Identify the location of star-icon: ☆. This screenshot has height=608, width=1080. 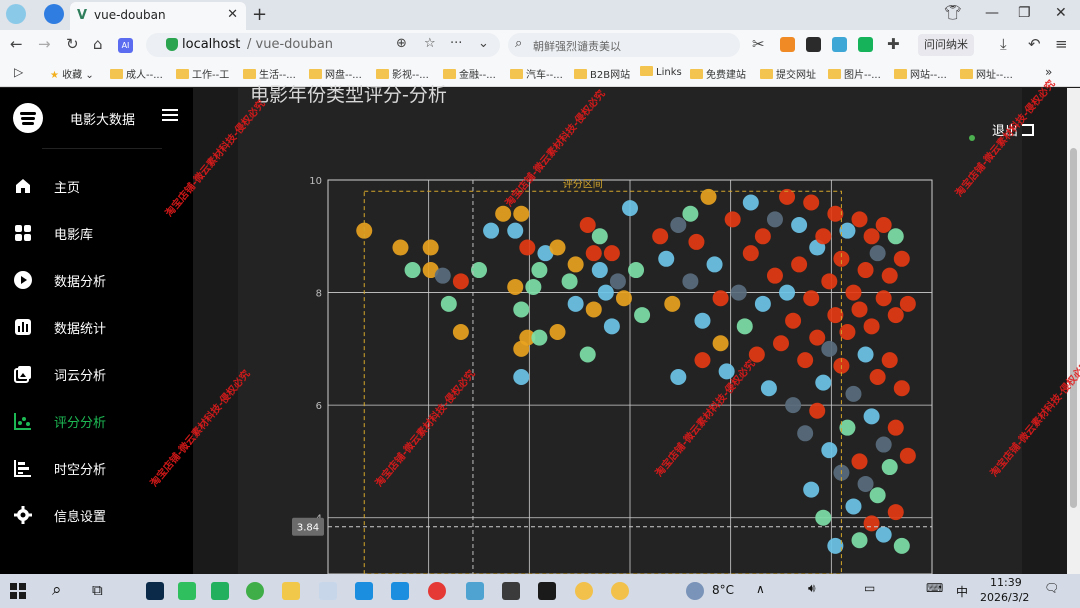
(430, 43).